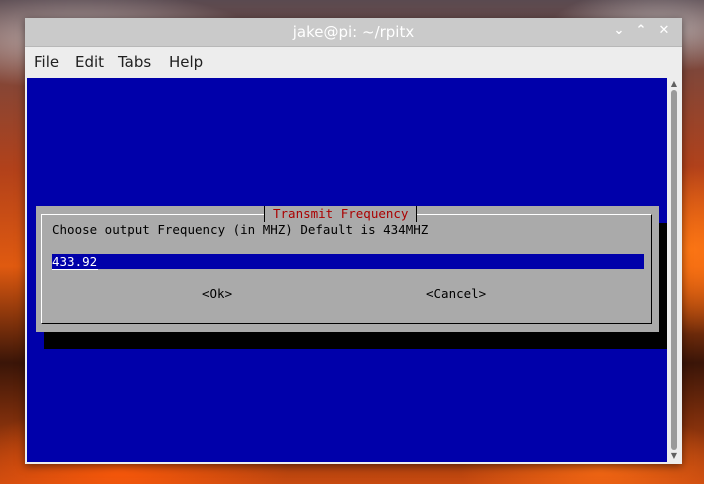  What do you see at coordinates (619, 31) in the screenshot?
I see `minimize-icon: ⌄` at bounding box center [619, 31].